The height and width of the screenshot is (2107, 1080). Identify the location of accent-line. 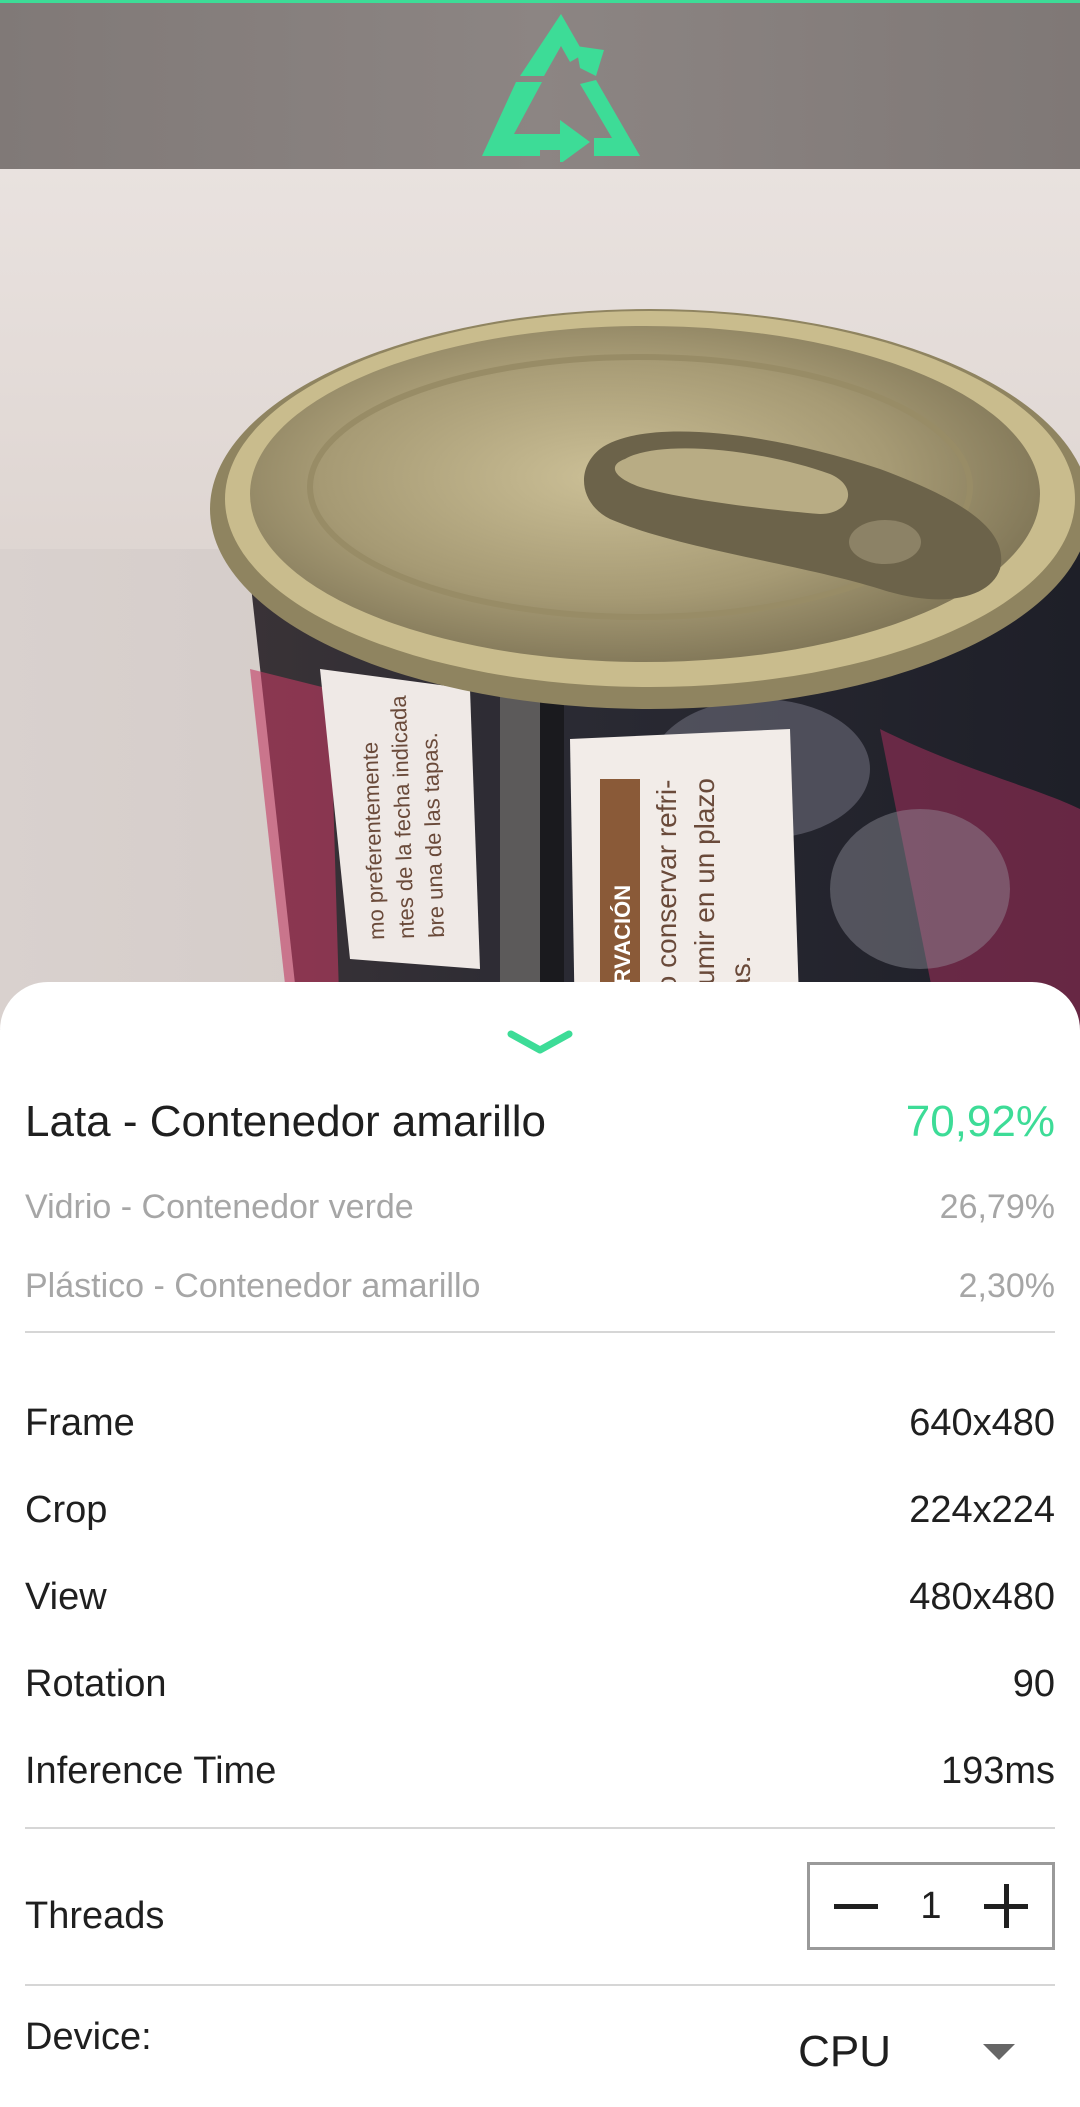
(540, 1).